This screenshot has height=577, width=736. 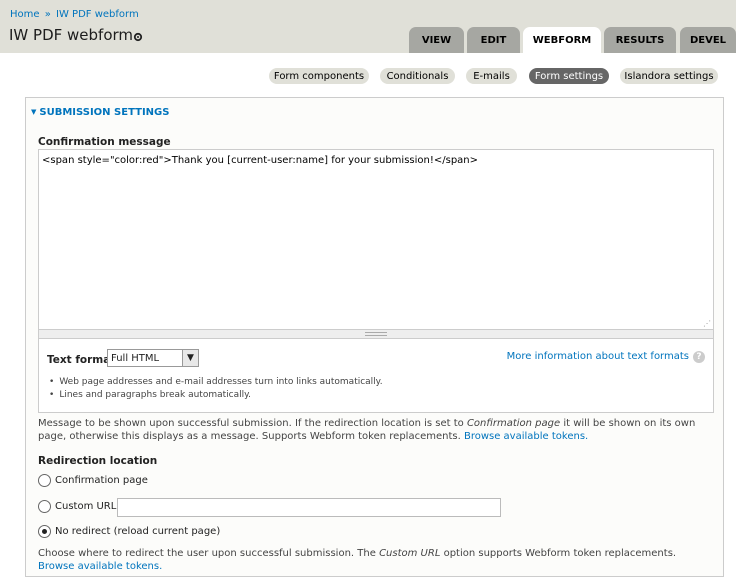 I want to click on breadcrumb: Home » IW PDF webform, so click(x=74, y=14).